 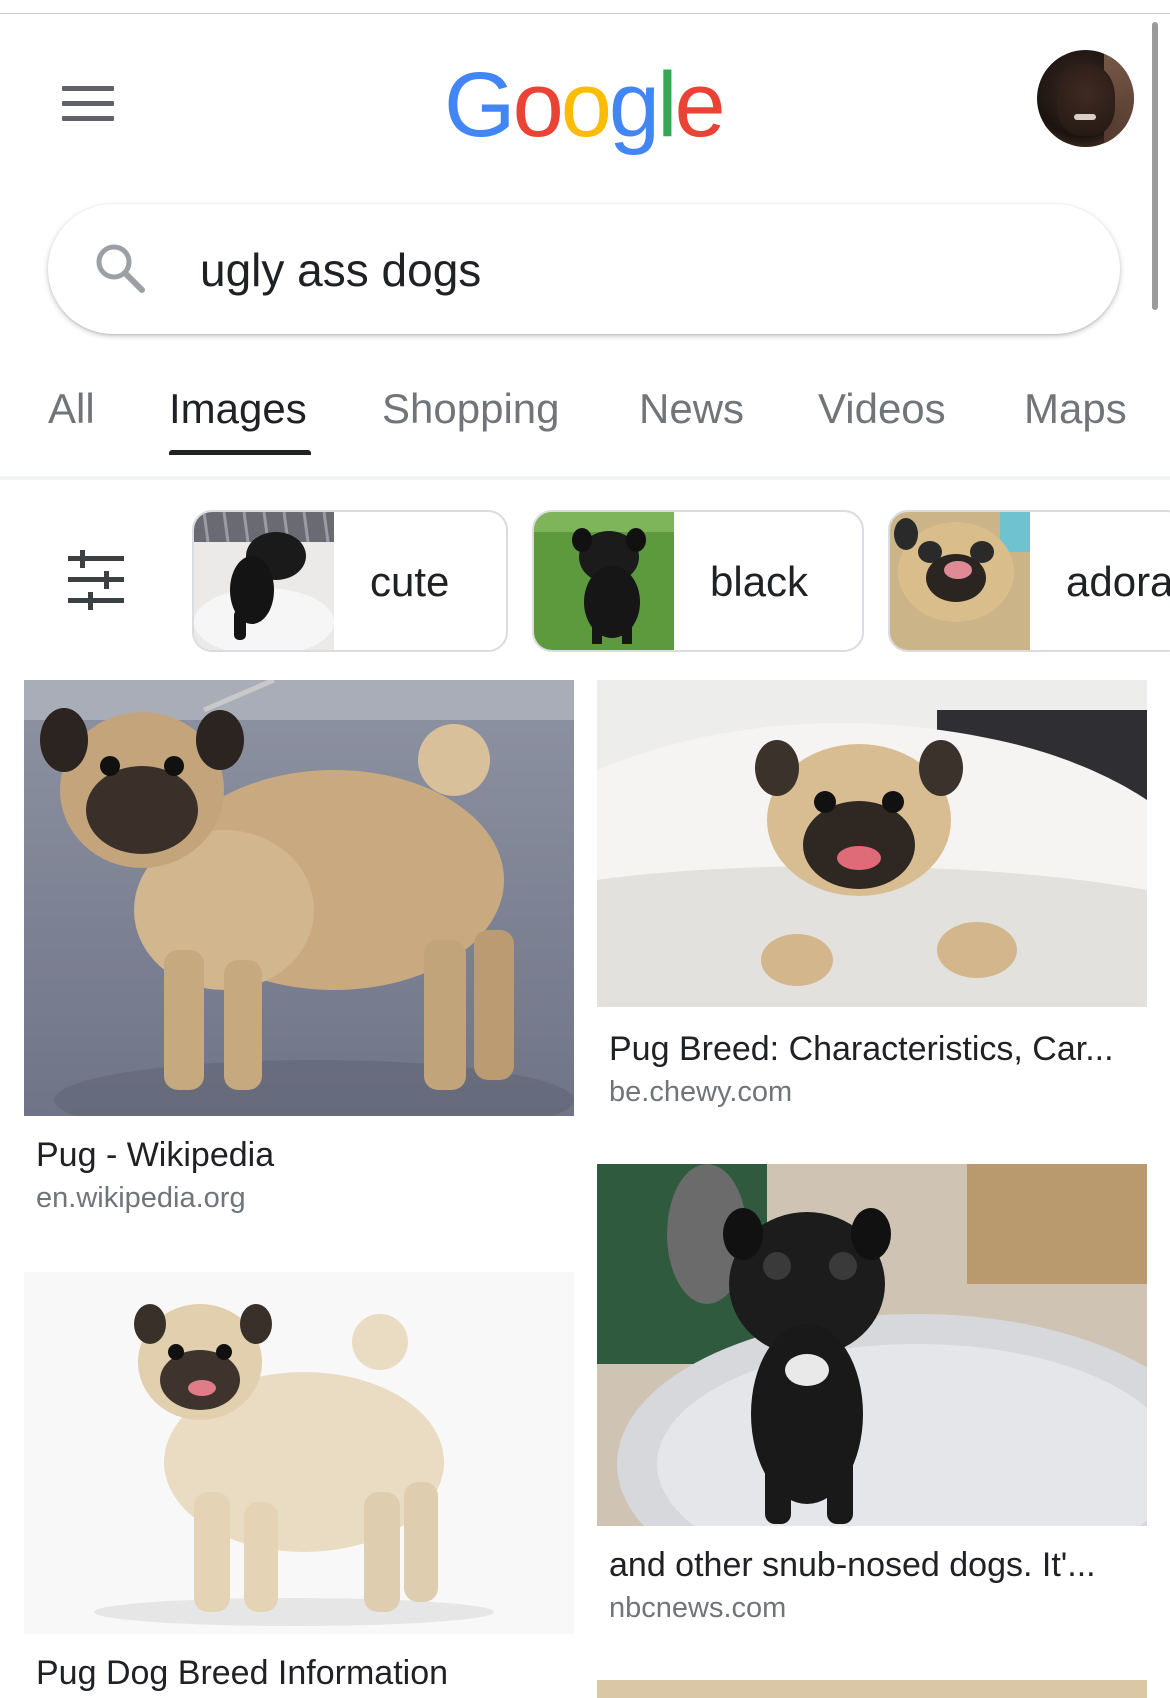 I want to click on chip-black-thumbnail, so click(x=604, y=581).